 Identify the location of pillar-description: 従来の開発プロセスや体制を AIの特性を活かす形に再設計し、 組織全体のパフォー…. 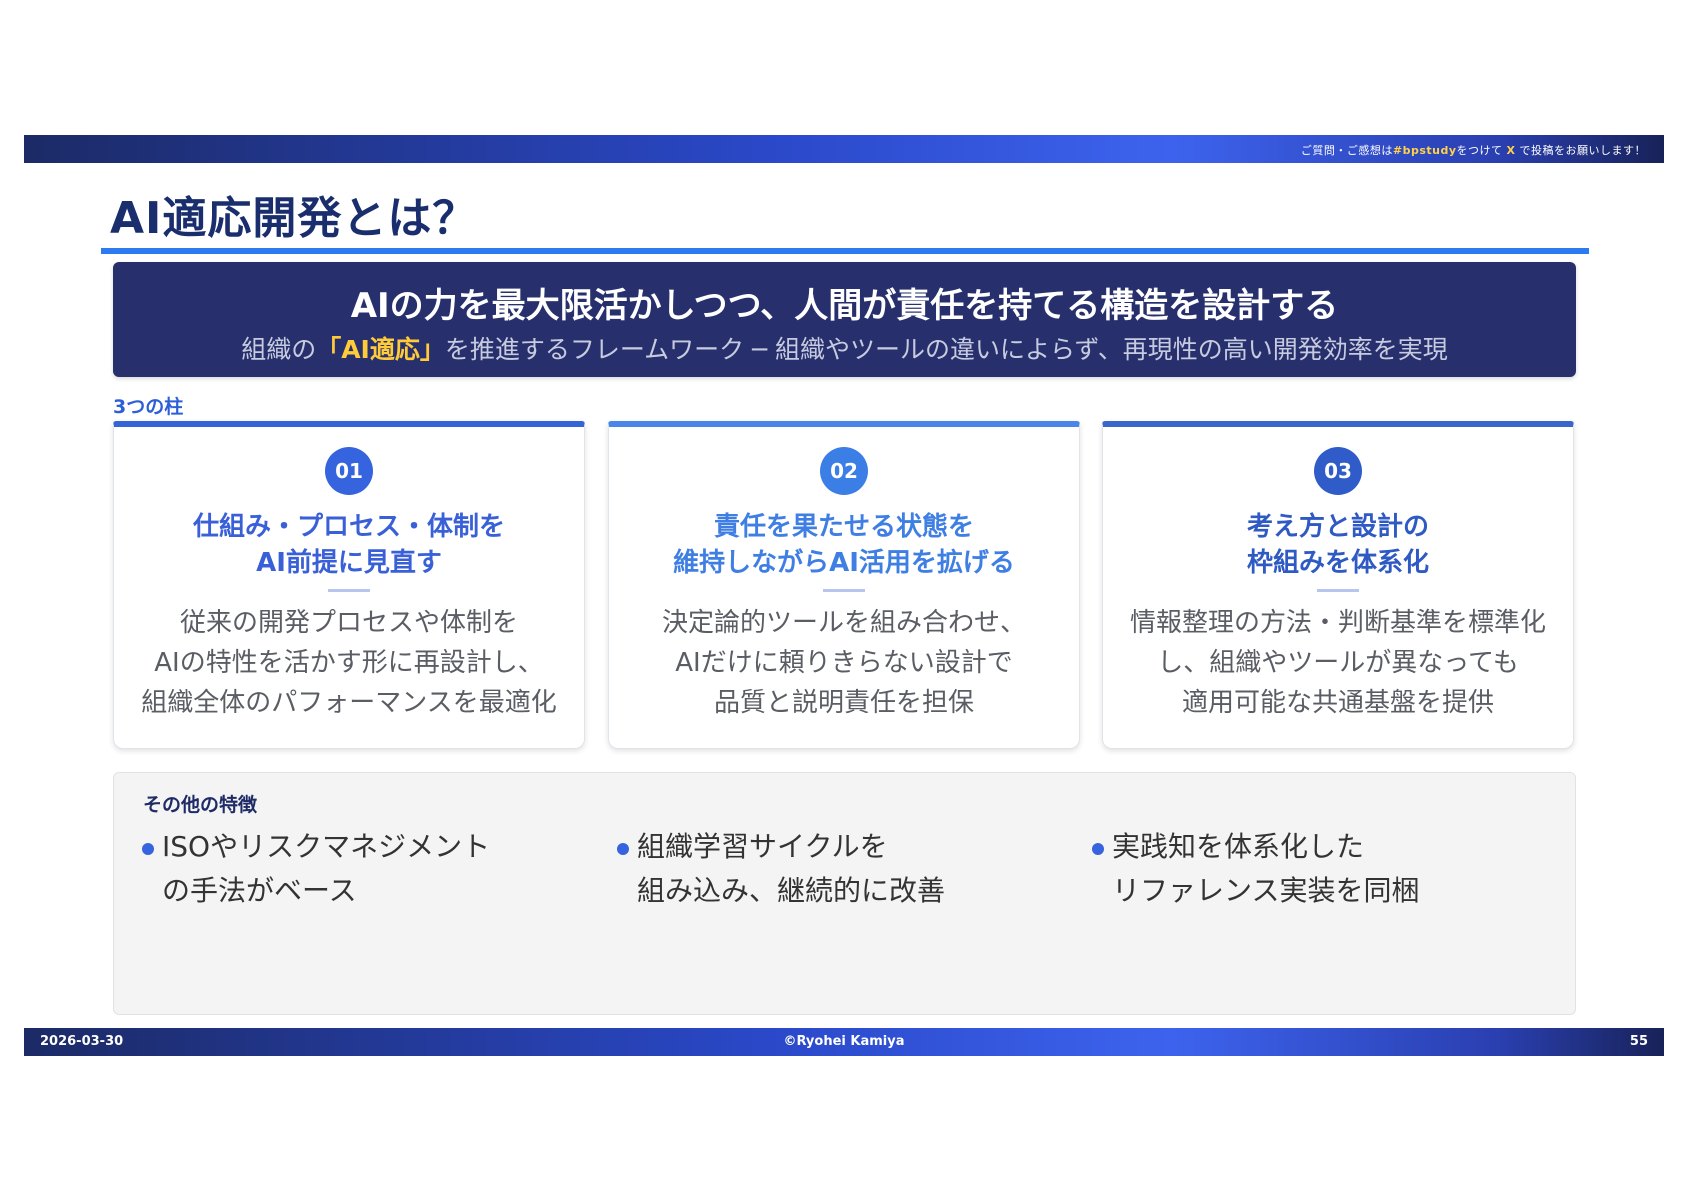
(349, 663).